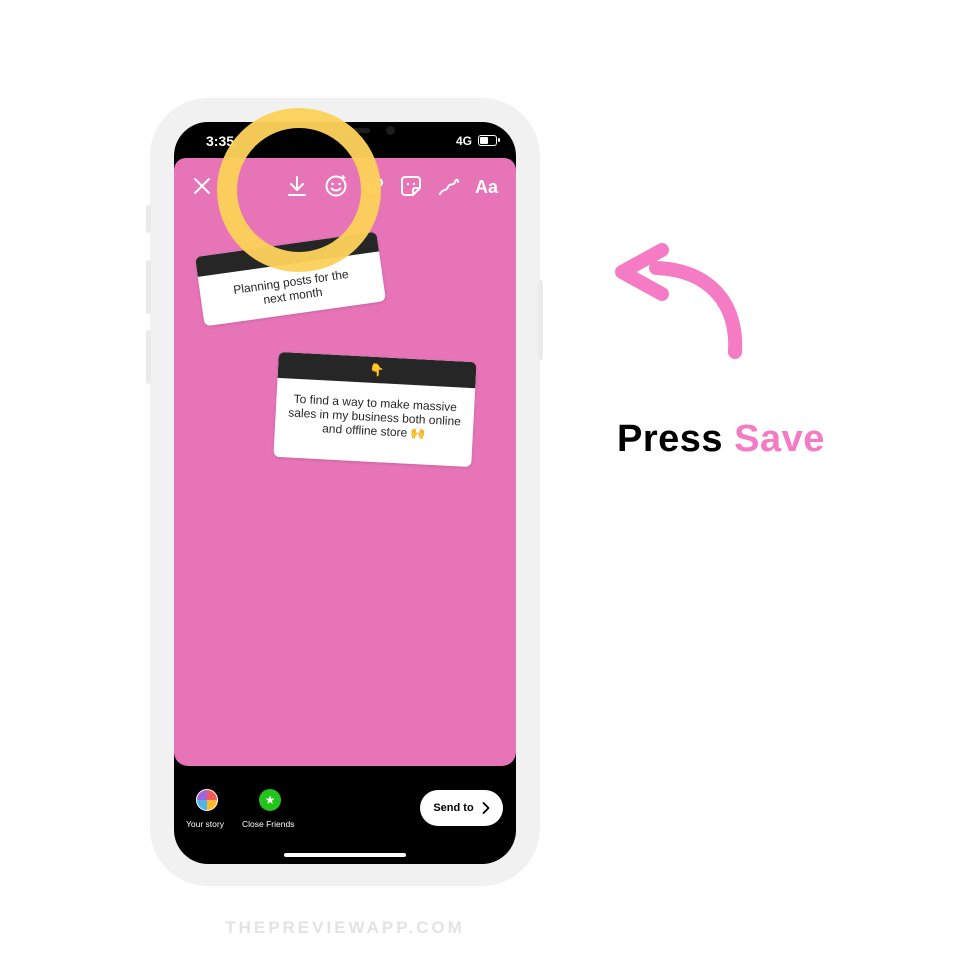 The height and width of the screenshot is (980, 980). Describe the element at coordinates (540, 320) in the screenshot. I see `power-button` at that location.